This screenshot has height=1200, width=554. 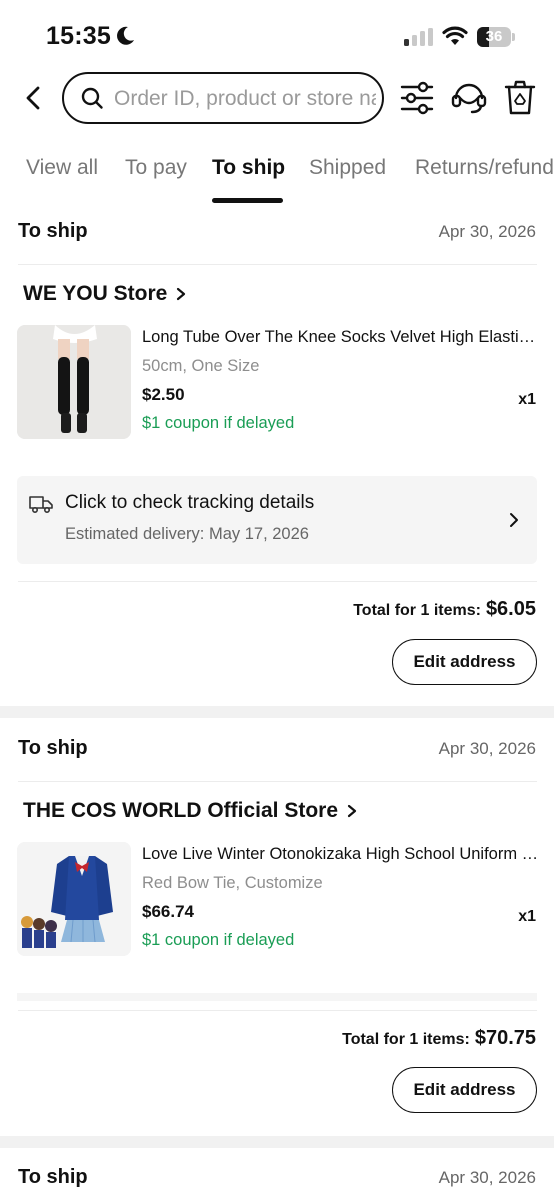 What do you see at coordinates (455, 35) in the screenshot?
I see `wifi-icon` at bounding box center [455, 35].